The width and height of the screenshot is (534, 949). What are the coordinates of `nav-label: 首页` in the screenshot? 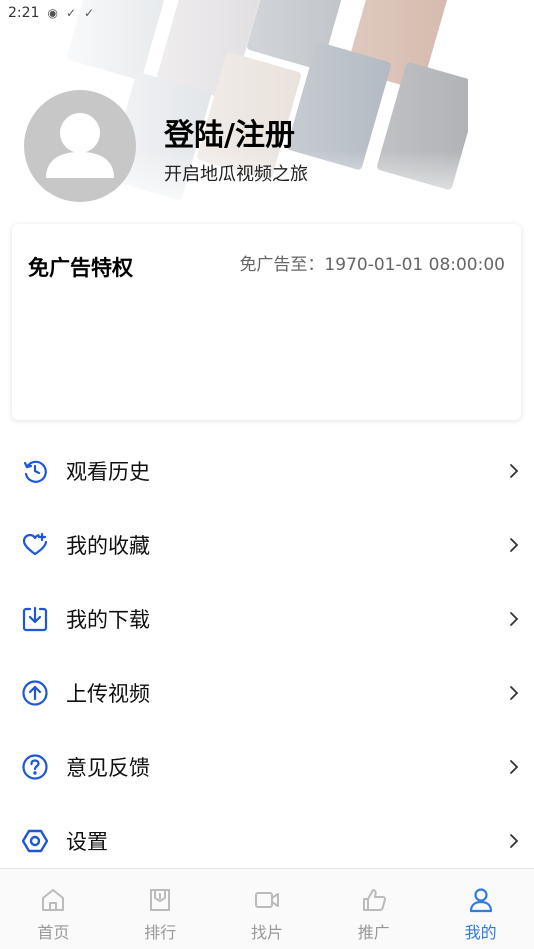 It's located at (53, 932).